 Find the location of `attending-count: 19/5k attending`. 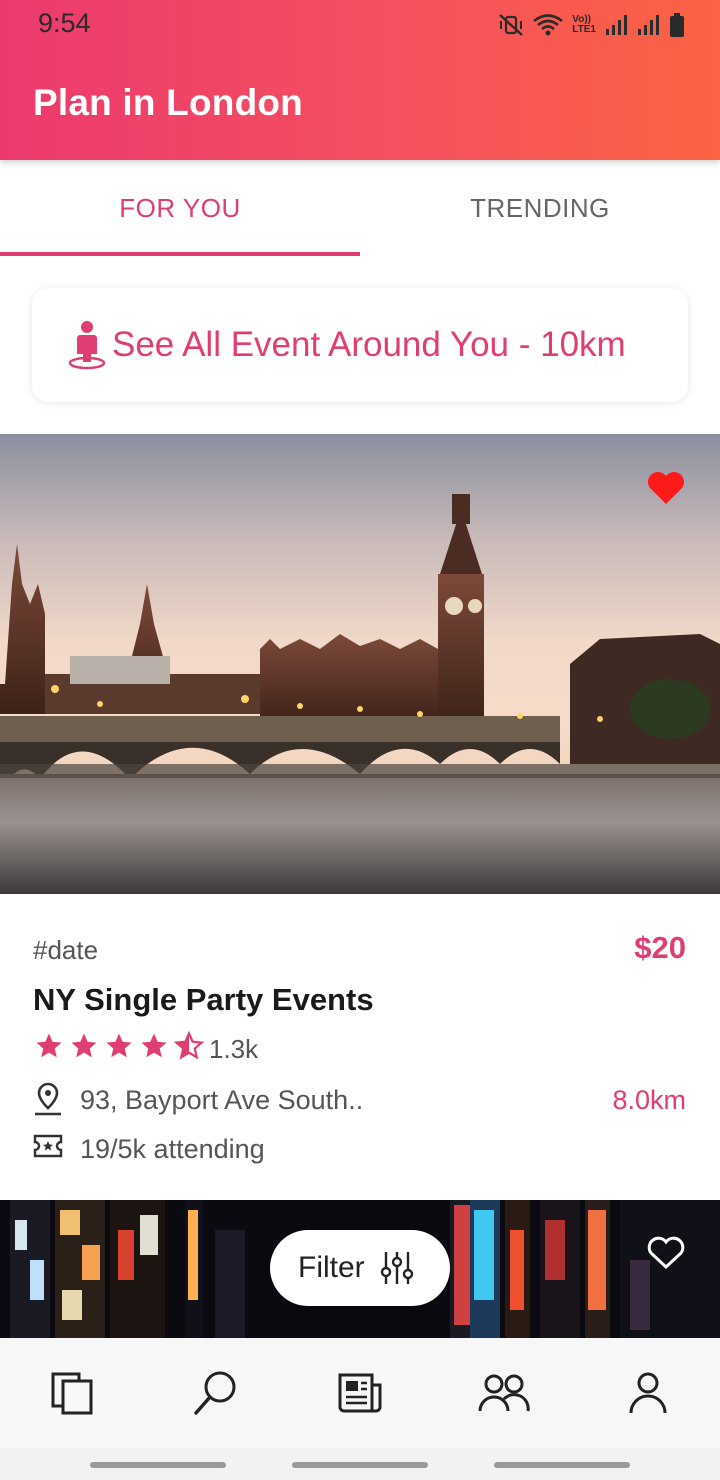

attending-count: 19/5k attending is located at coordinates (172, 1149).